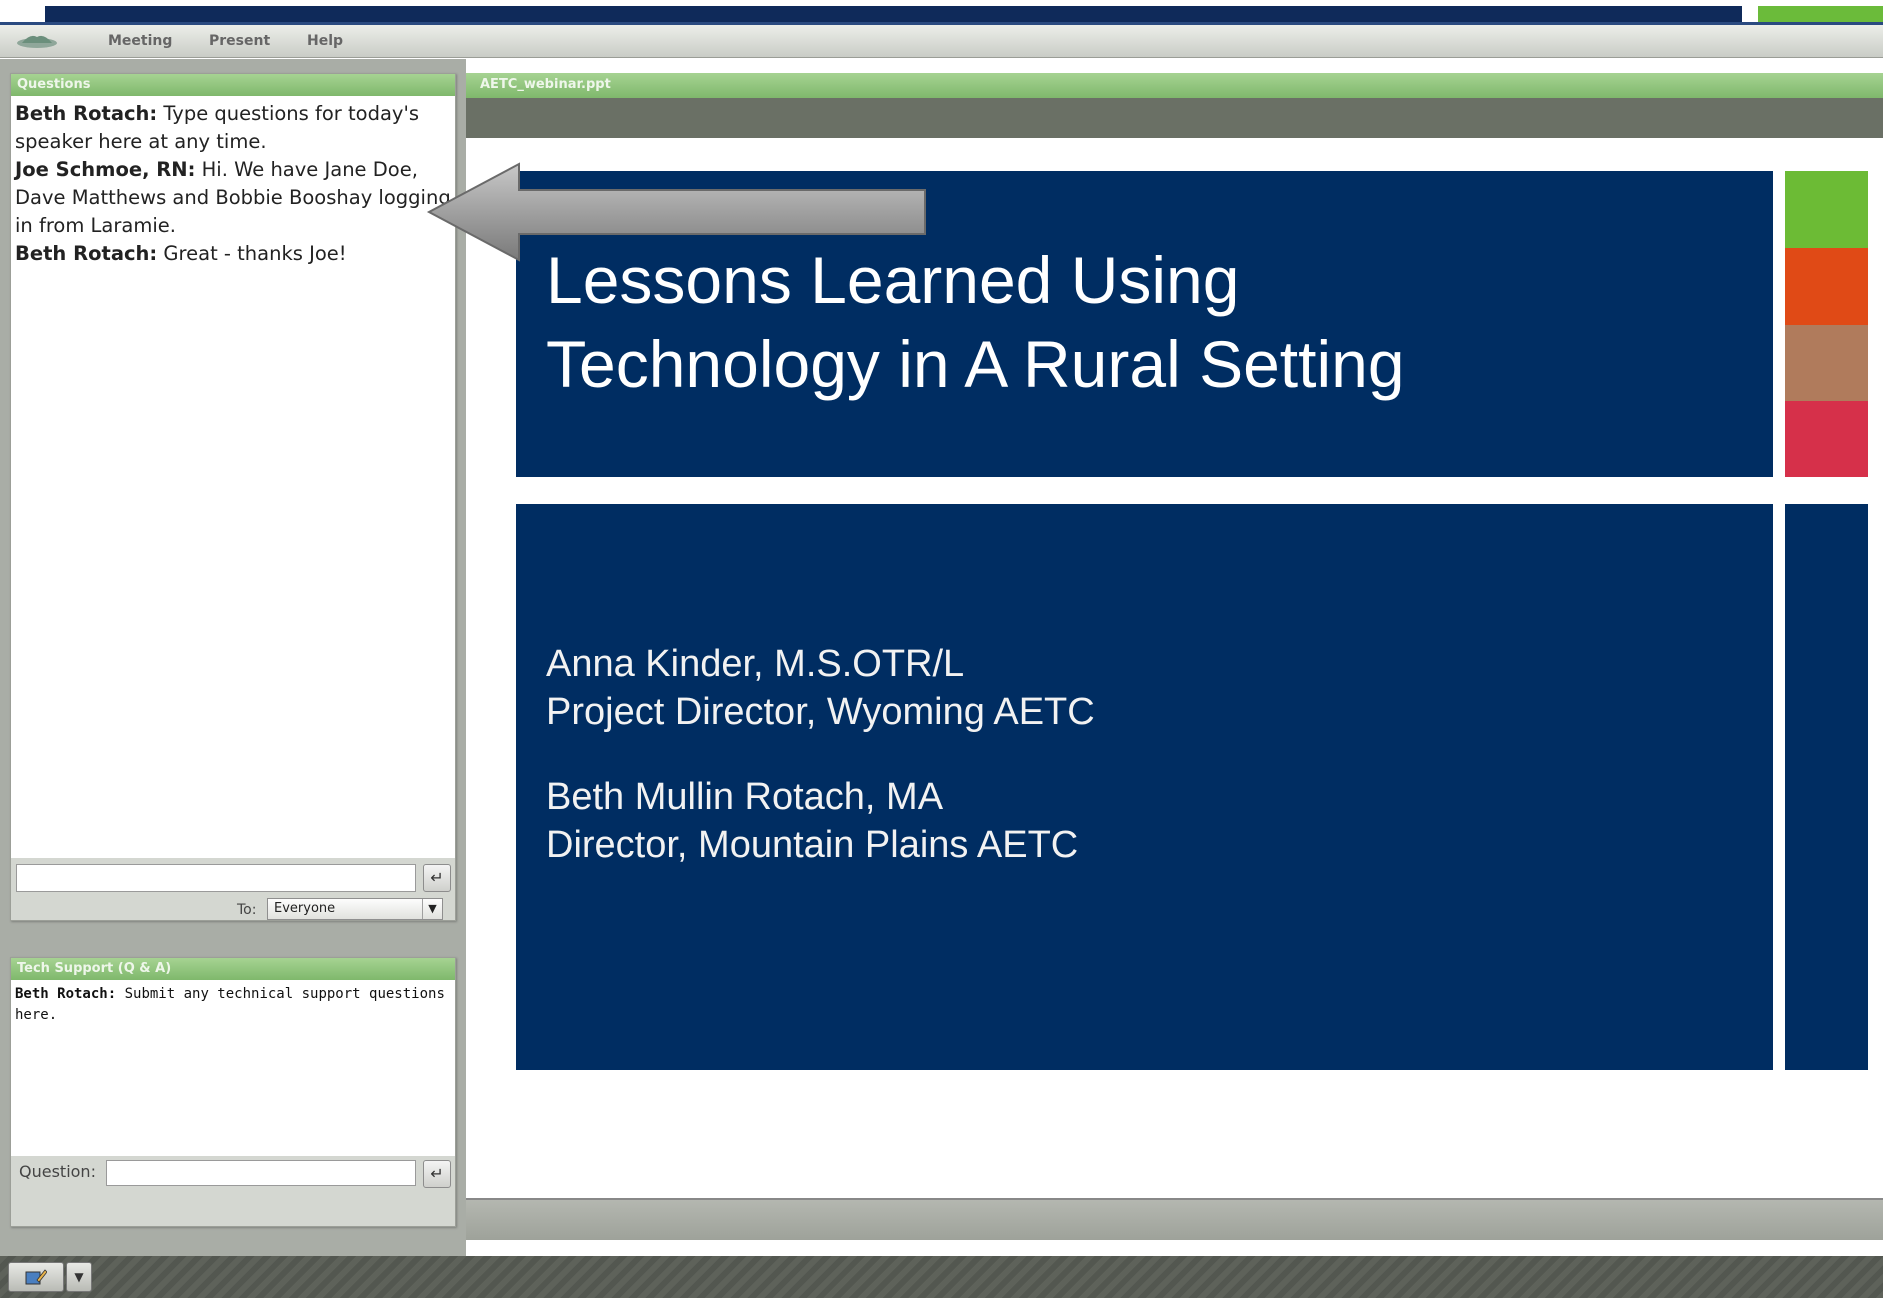  Describe the element at coordinates (57, 1171) in the screenshot. I see `tech-question-label: Question:` at that location.